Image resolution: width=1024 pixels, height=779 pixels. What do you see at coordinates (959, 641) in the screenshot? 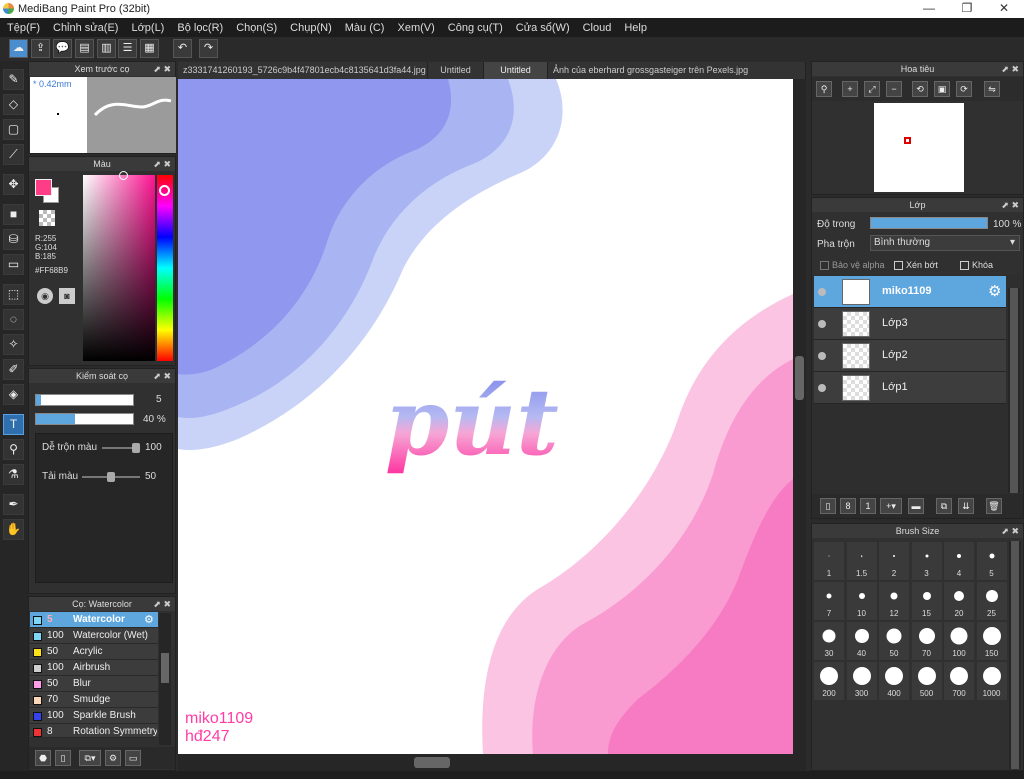
I see `brush-size-option: 100` at bounding box center [959, 641].